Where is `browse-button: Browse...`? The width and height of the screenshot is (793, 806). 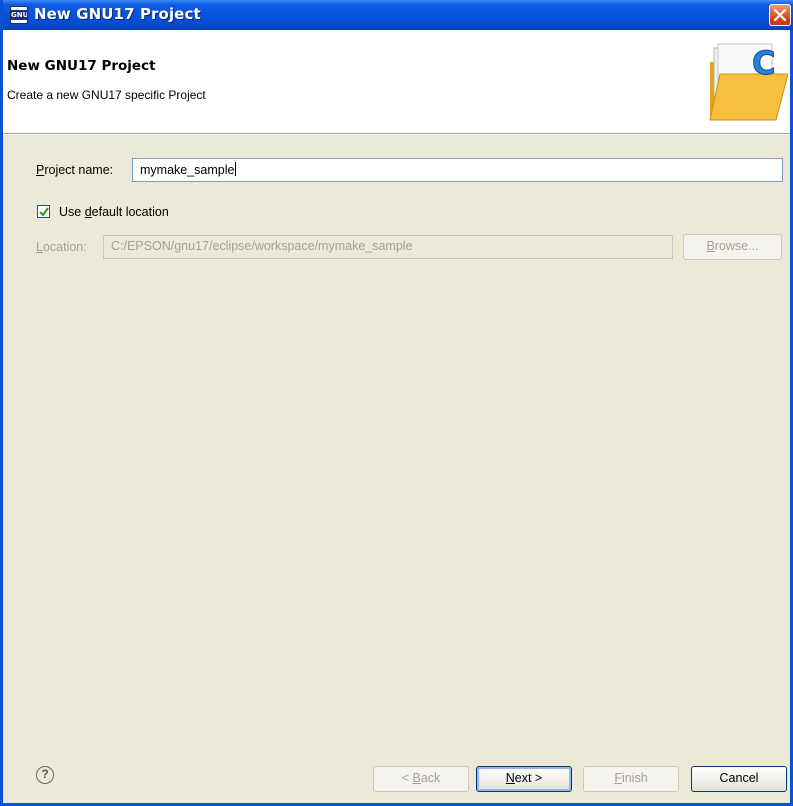 browse-button: Browse... is located at coordinates (732, 247).